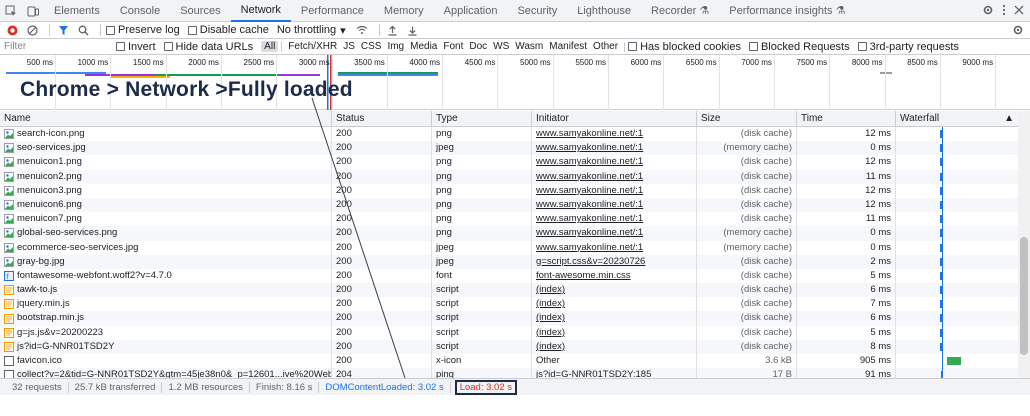 This screenshot has height=416, width=1030. What do you see at coordinates (166, 233) in the screenshot?
I see `request-name-cell: global-seo-services.png` at bounding box center [166, 233].